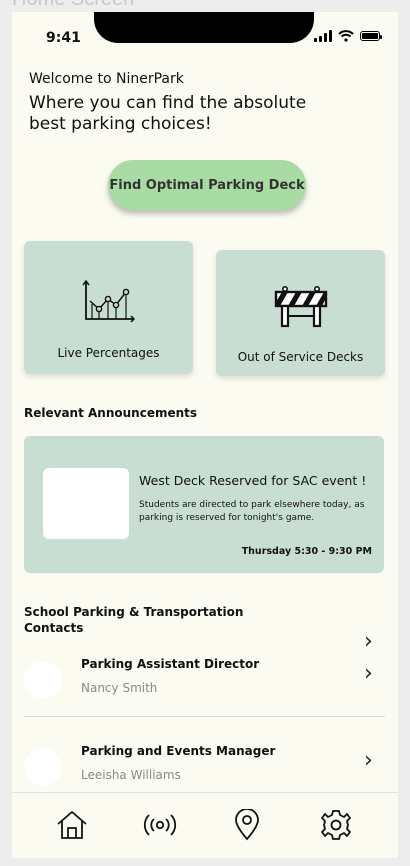  Describe the element at coordinates (111, 413) in the screenshot. I see `announcements-heading: Relevant Announcements` at that location.